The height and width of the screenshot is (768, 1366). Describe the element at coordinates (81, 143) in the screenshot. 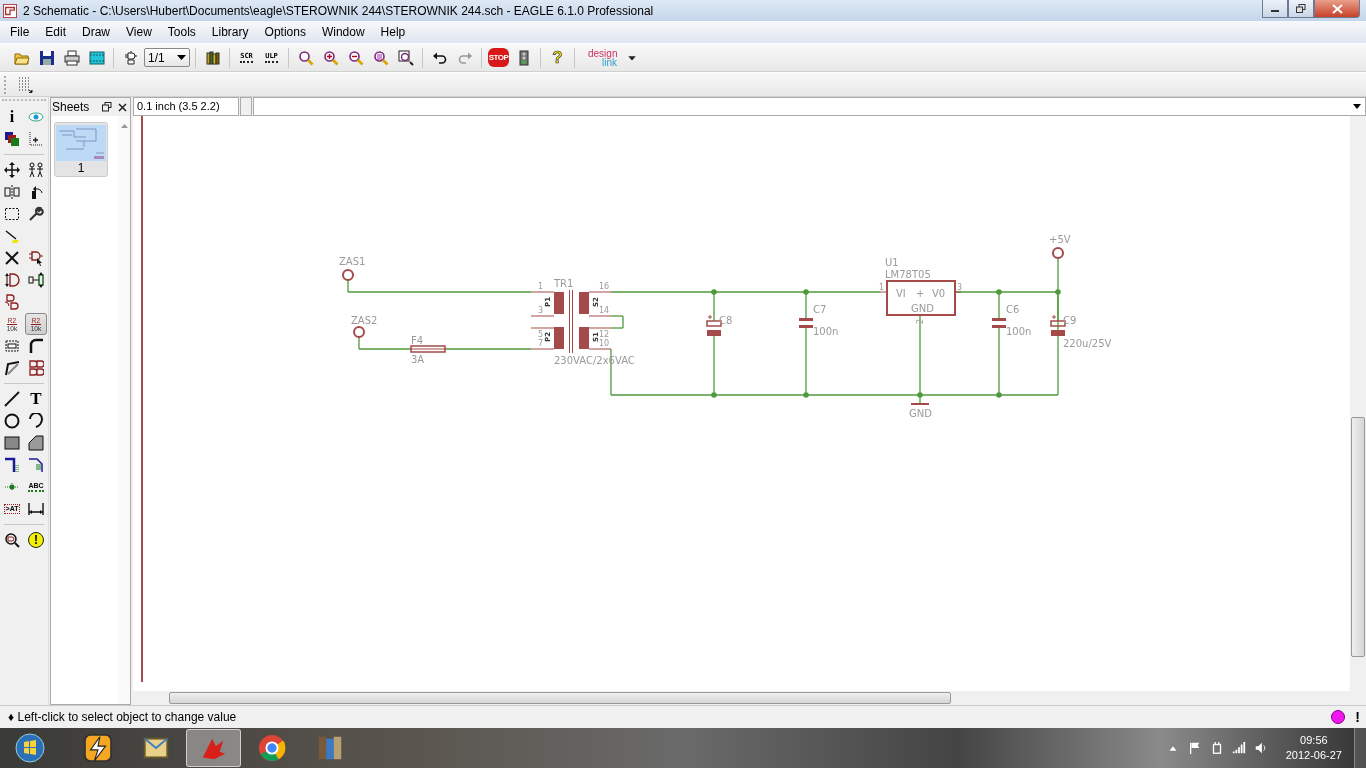

I see `sheet-preview` at that location.